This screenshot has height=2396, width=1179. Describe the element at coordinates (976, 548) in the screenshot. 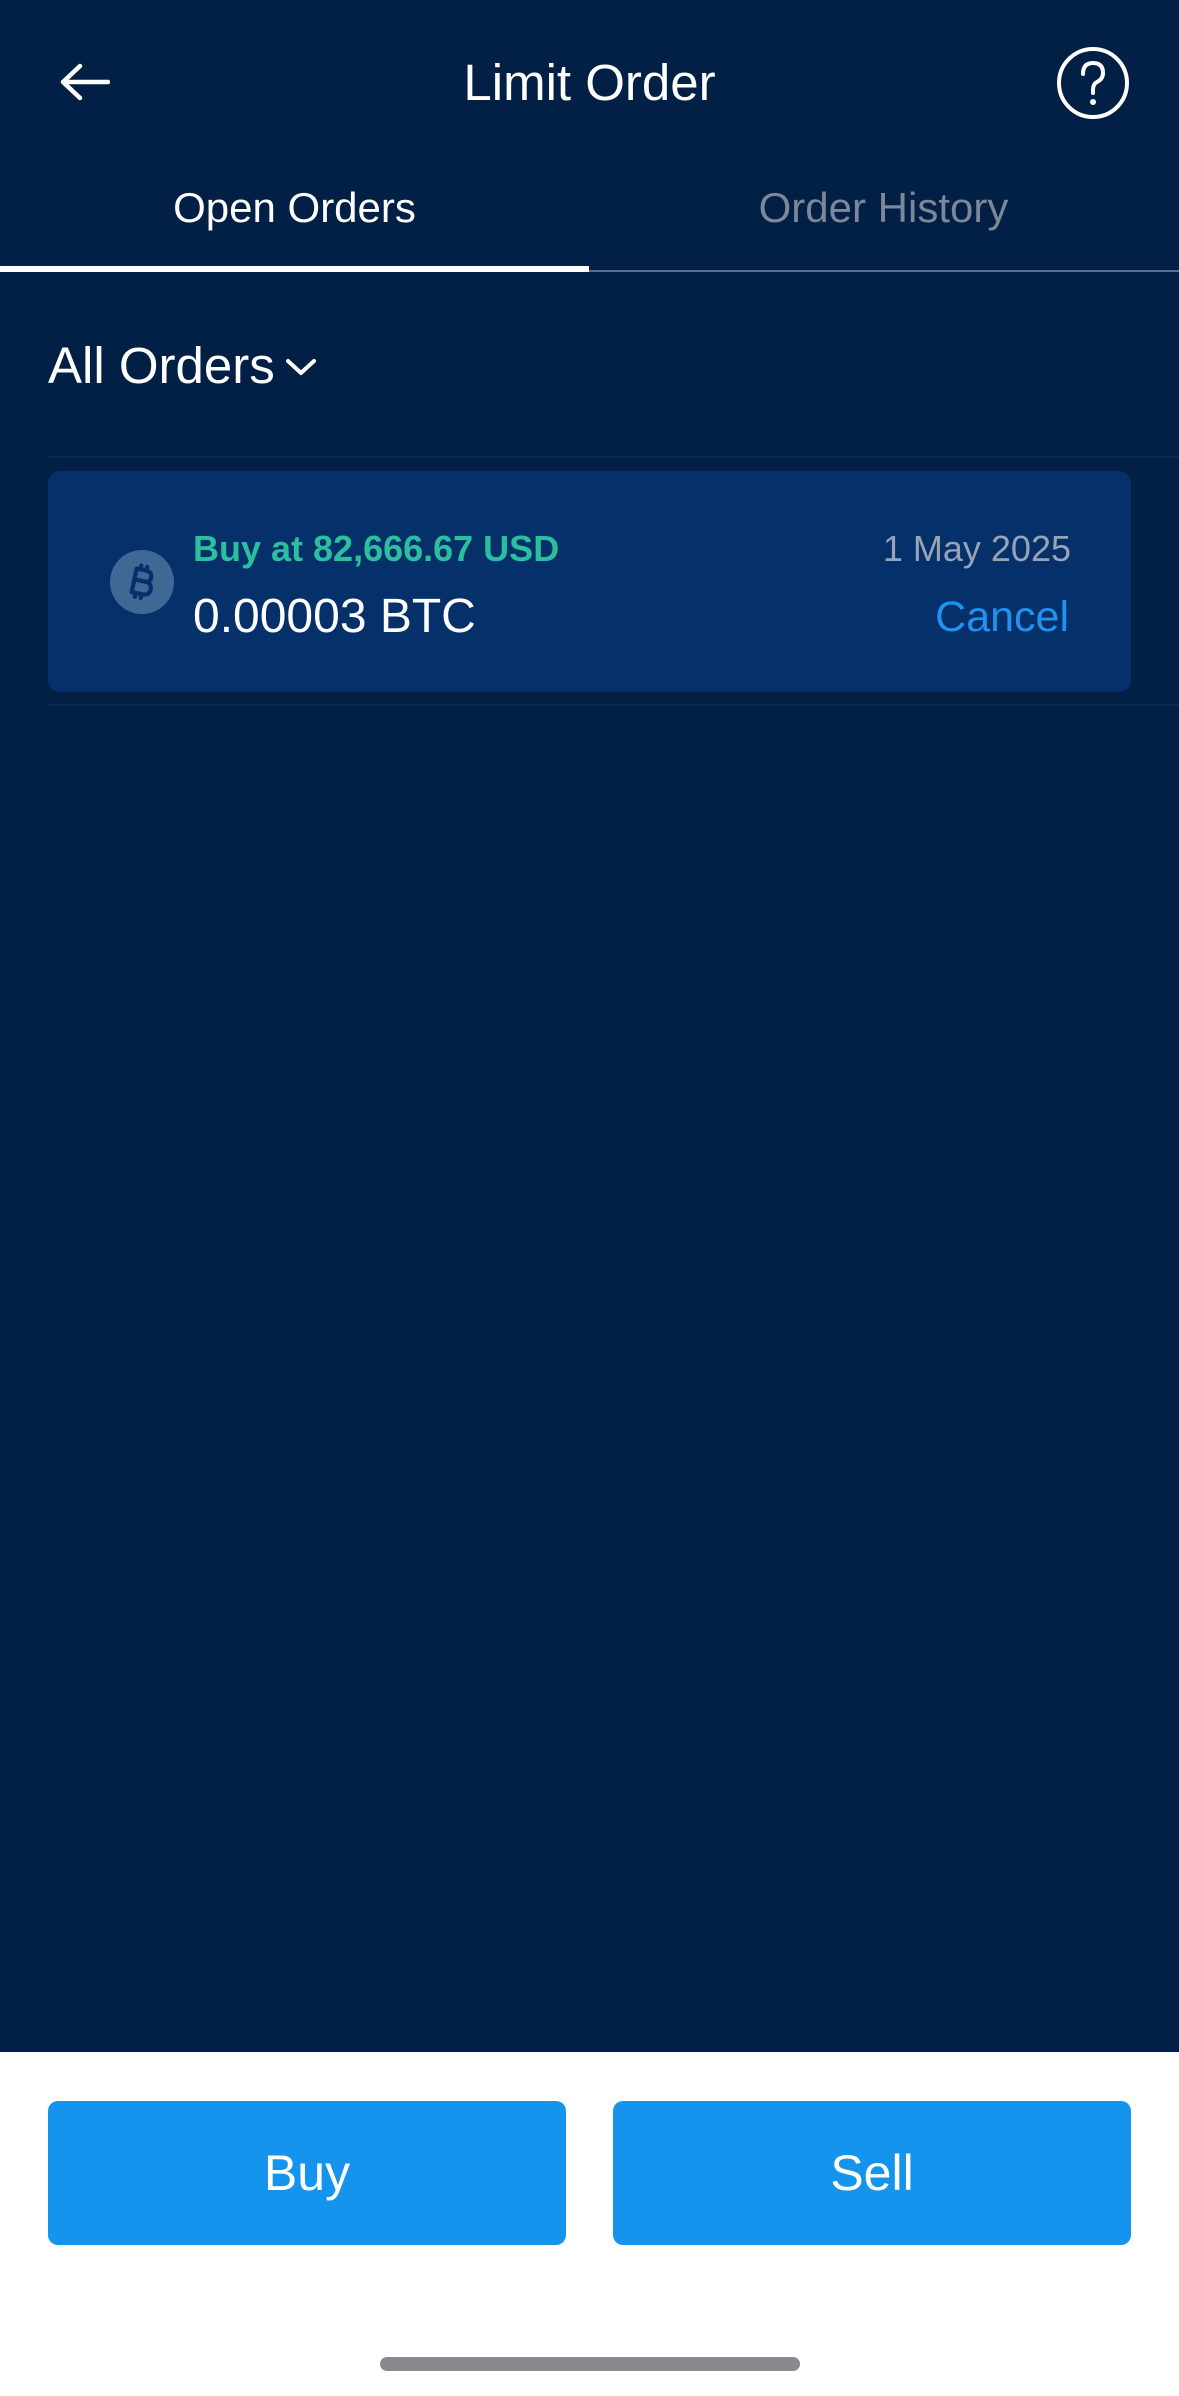

I see `order-date: 1 May 2025` at that location.